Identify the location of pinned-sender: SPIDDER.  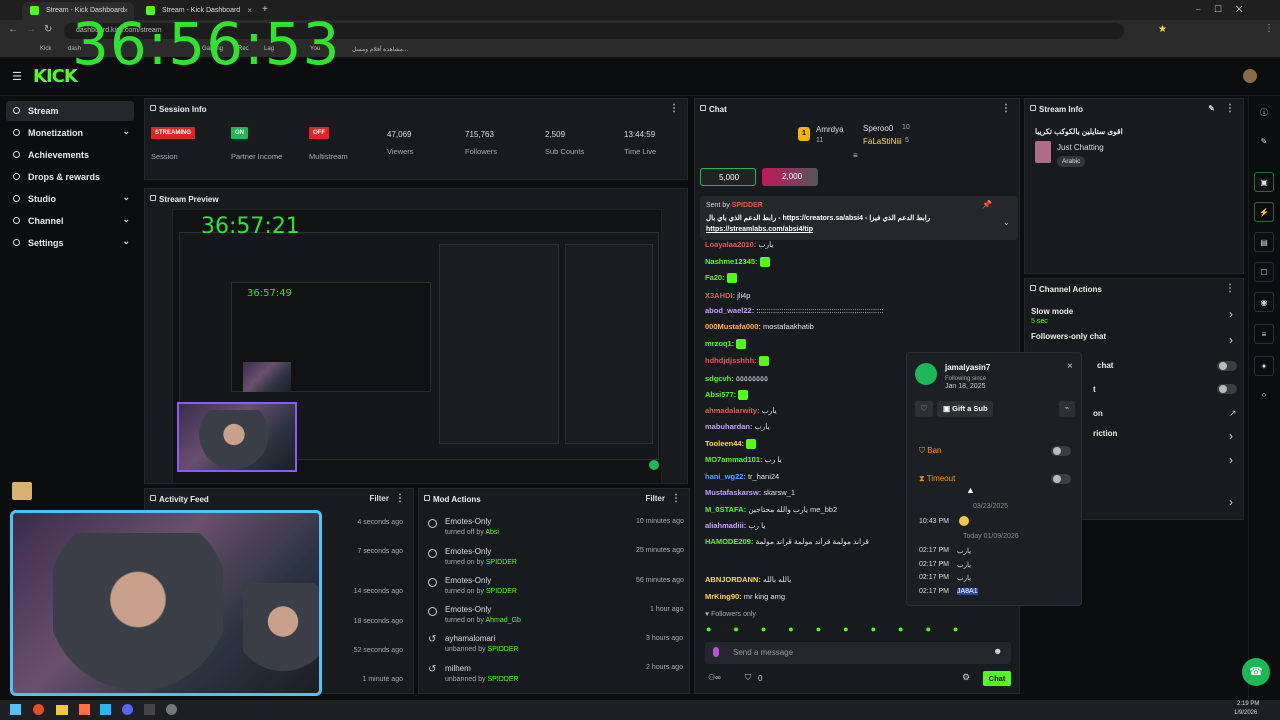
(747, 205).